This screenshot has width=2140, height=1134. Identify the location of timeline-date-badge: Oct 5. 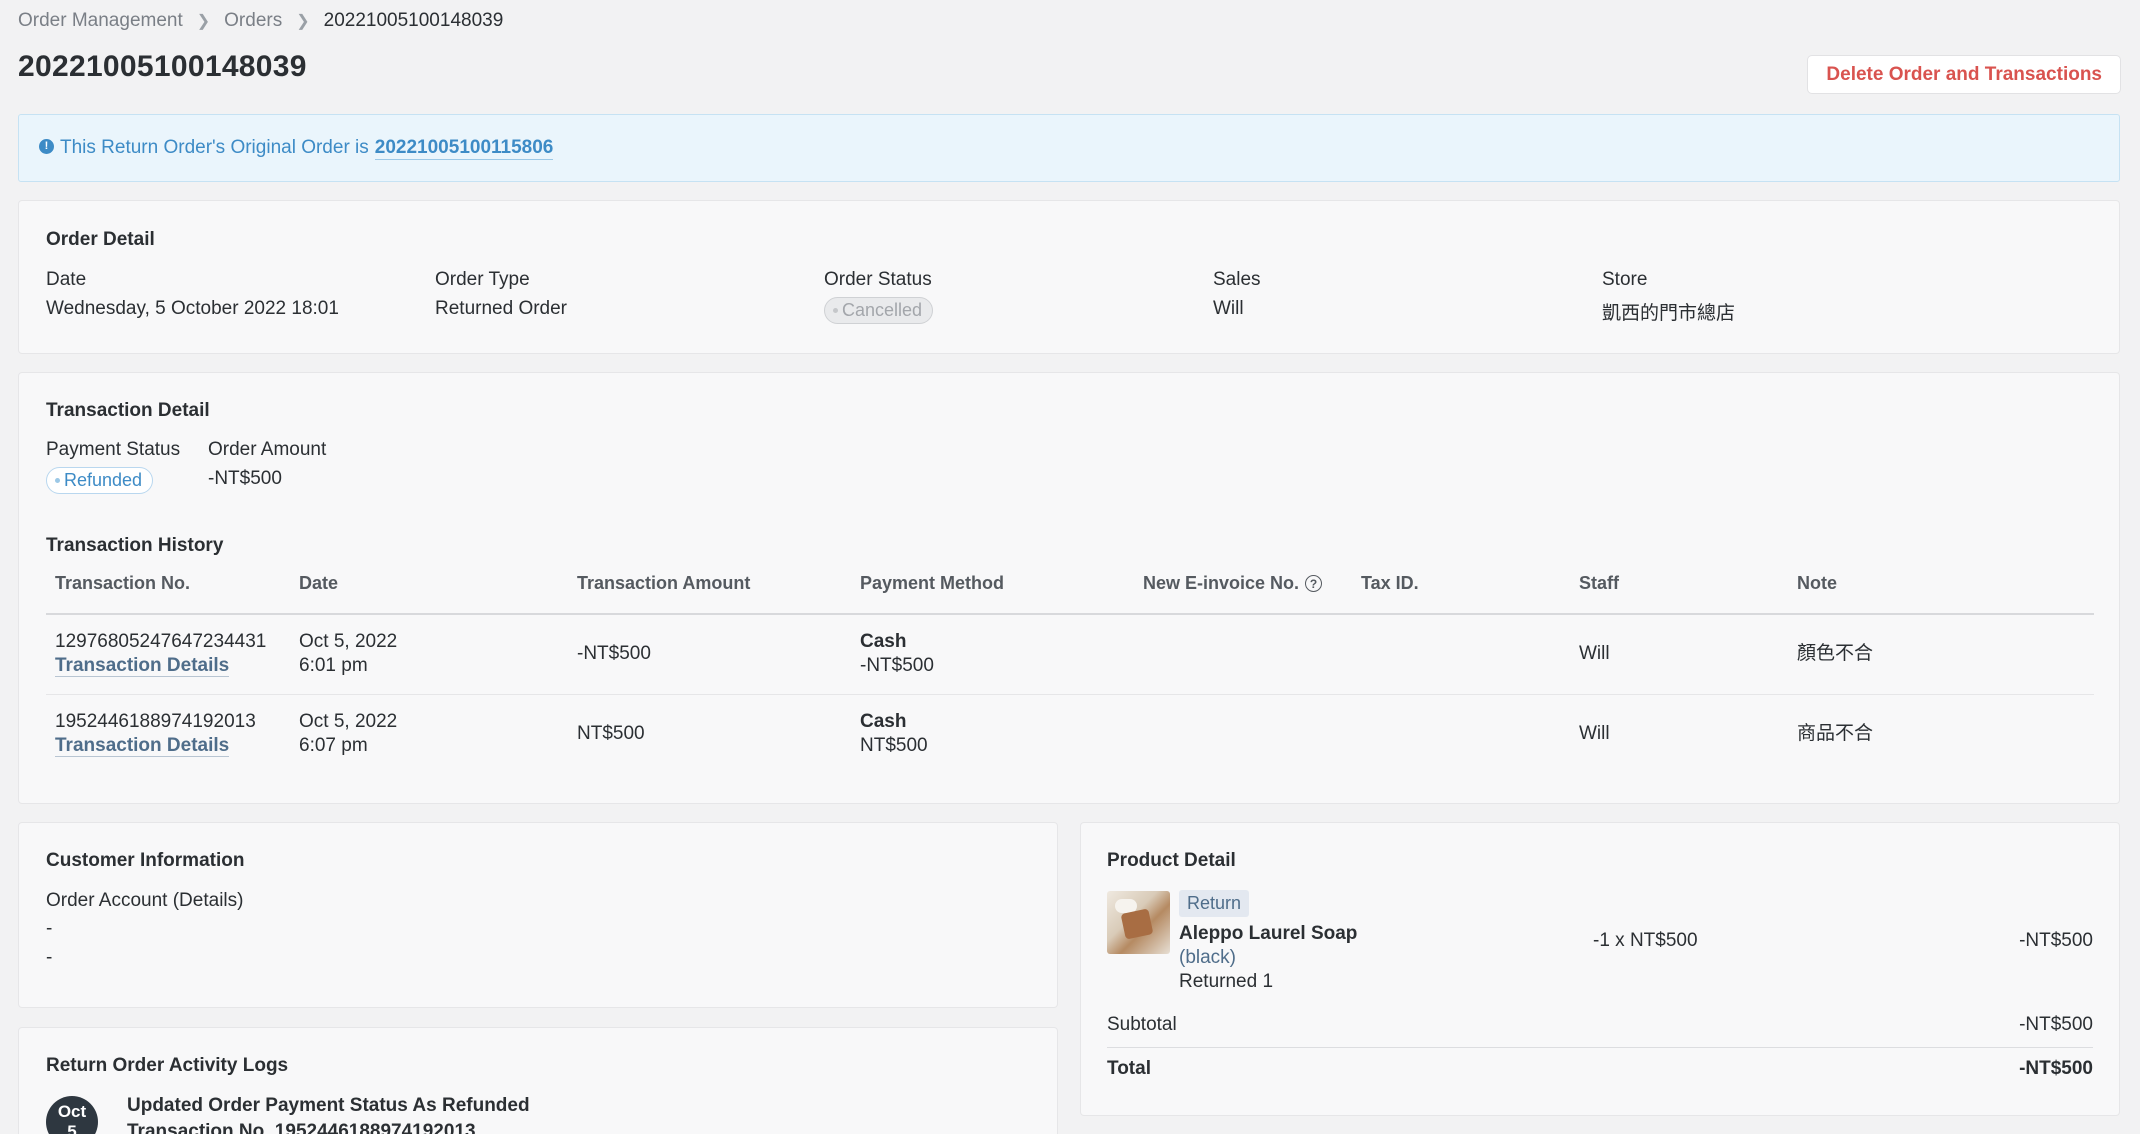
(72, 1115).